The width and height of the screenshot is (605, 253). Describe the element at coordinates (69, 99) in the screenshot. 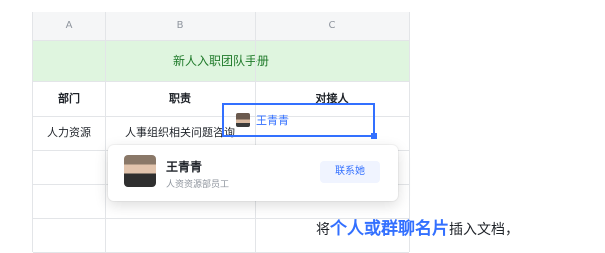

I see `header-dept: 部门` at that location.